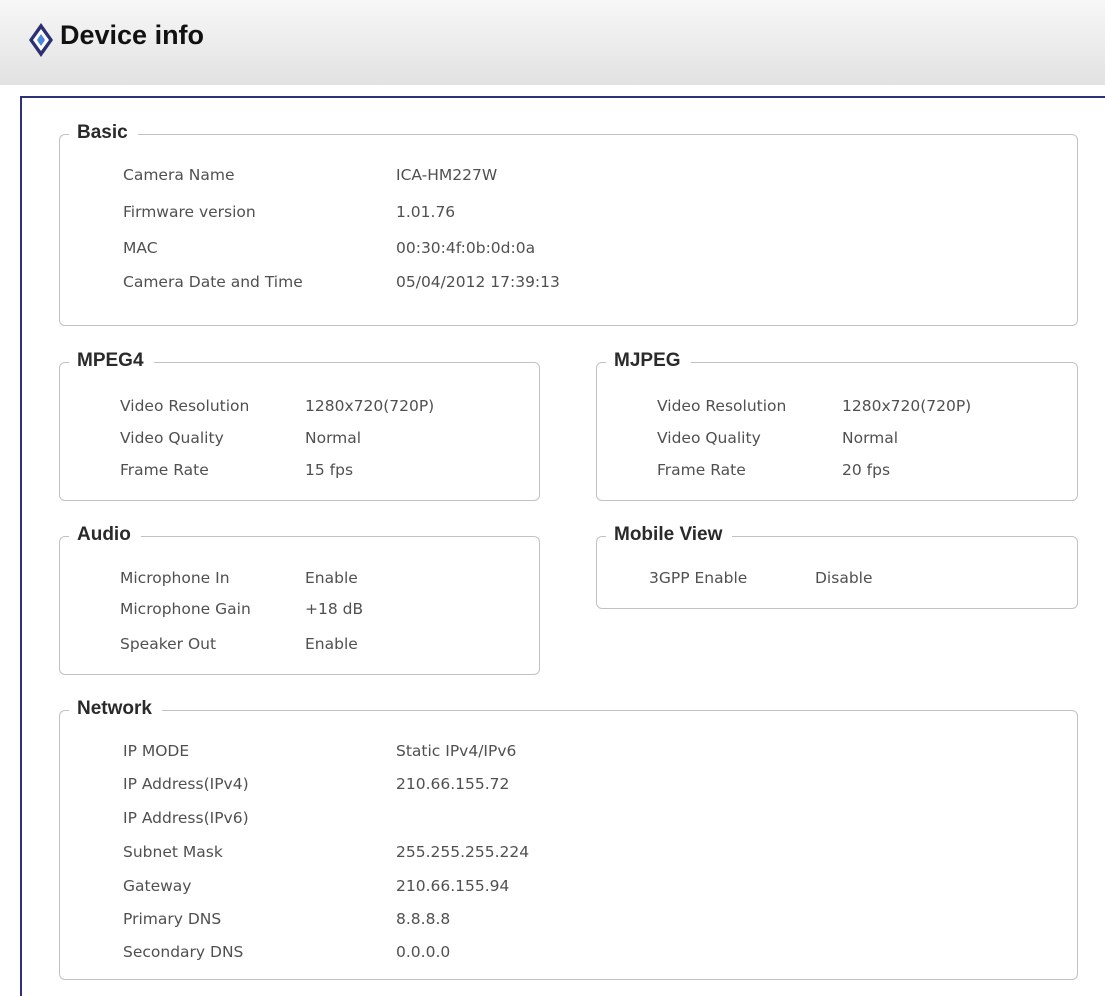 The height and width of the screenshot is (996, 1105). I want to click on page-title: Device info, so click(132, 35).